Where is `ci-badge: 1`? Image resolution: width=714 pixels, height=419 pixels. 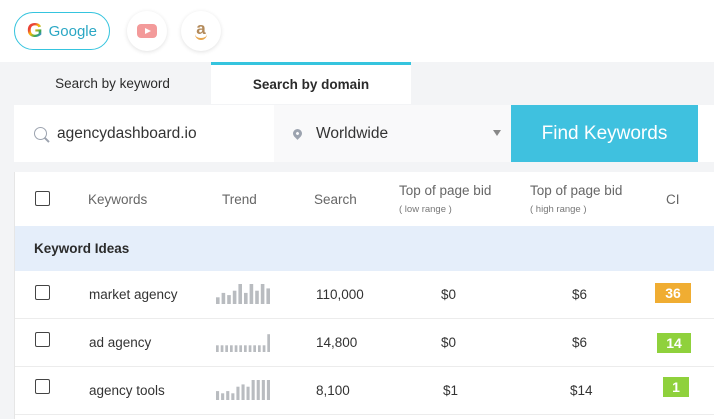 ci-badge: 1 is located at coordinates (676, 387).